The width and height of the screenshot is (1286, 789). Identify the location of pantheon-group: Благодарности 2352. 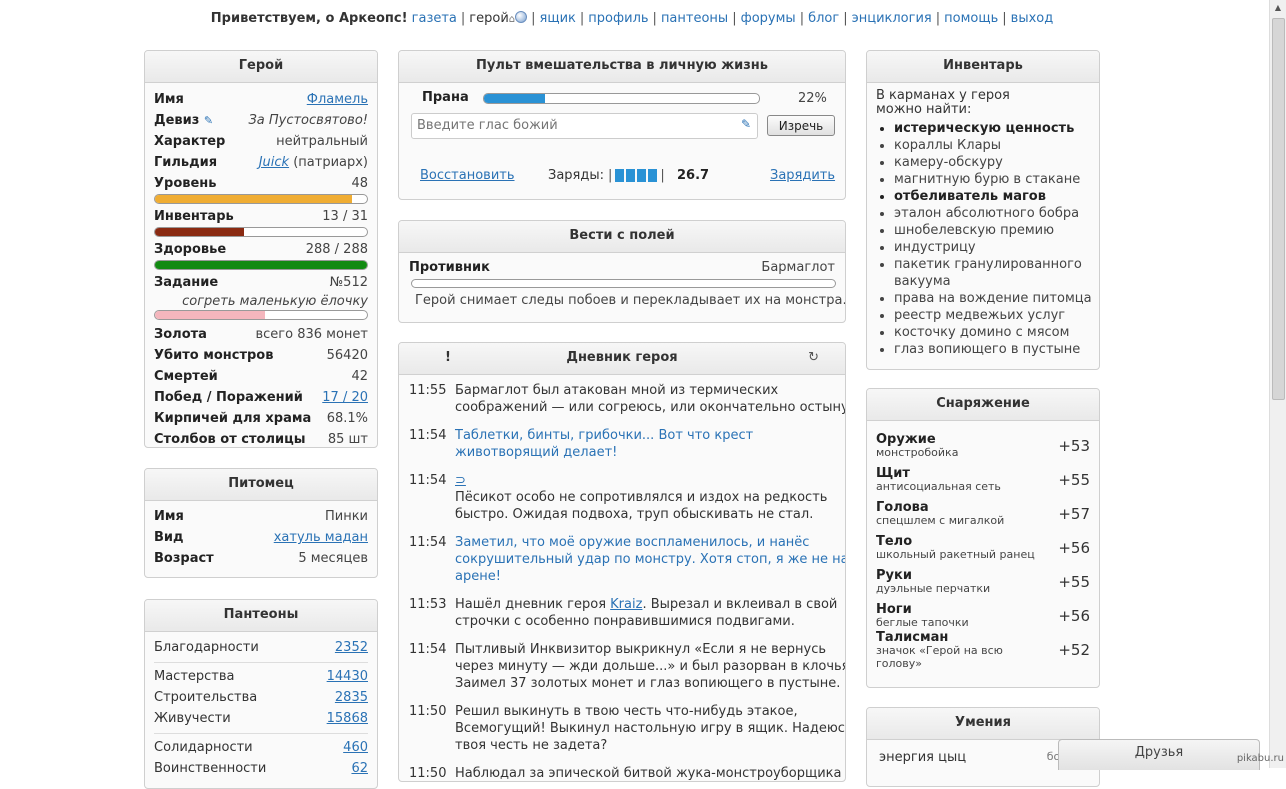
(261, 647).